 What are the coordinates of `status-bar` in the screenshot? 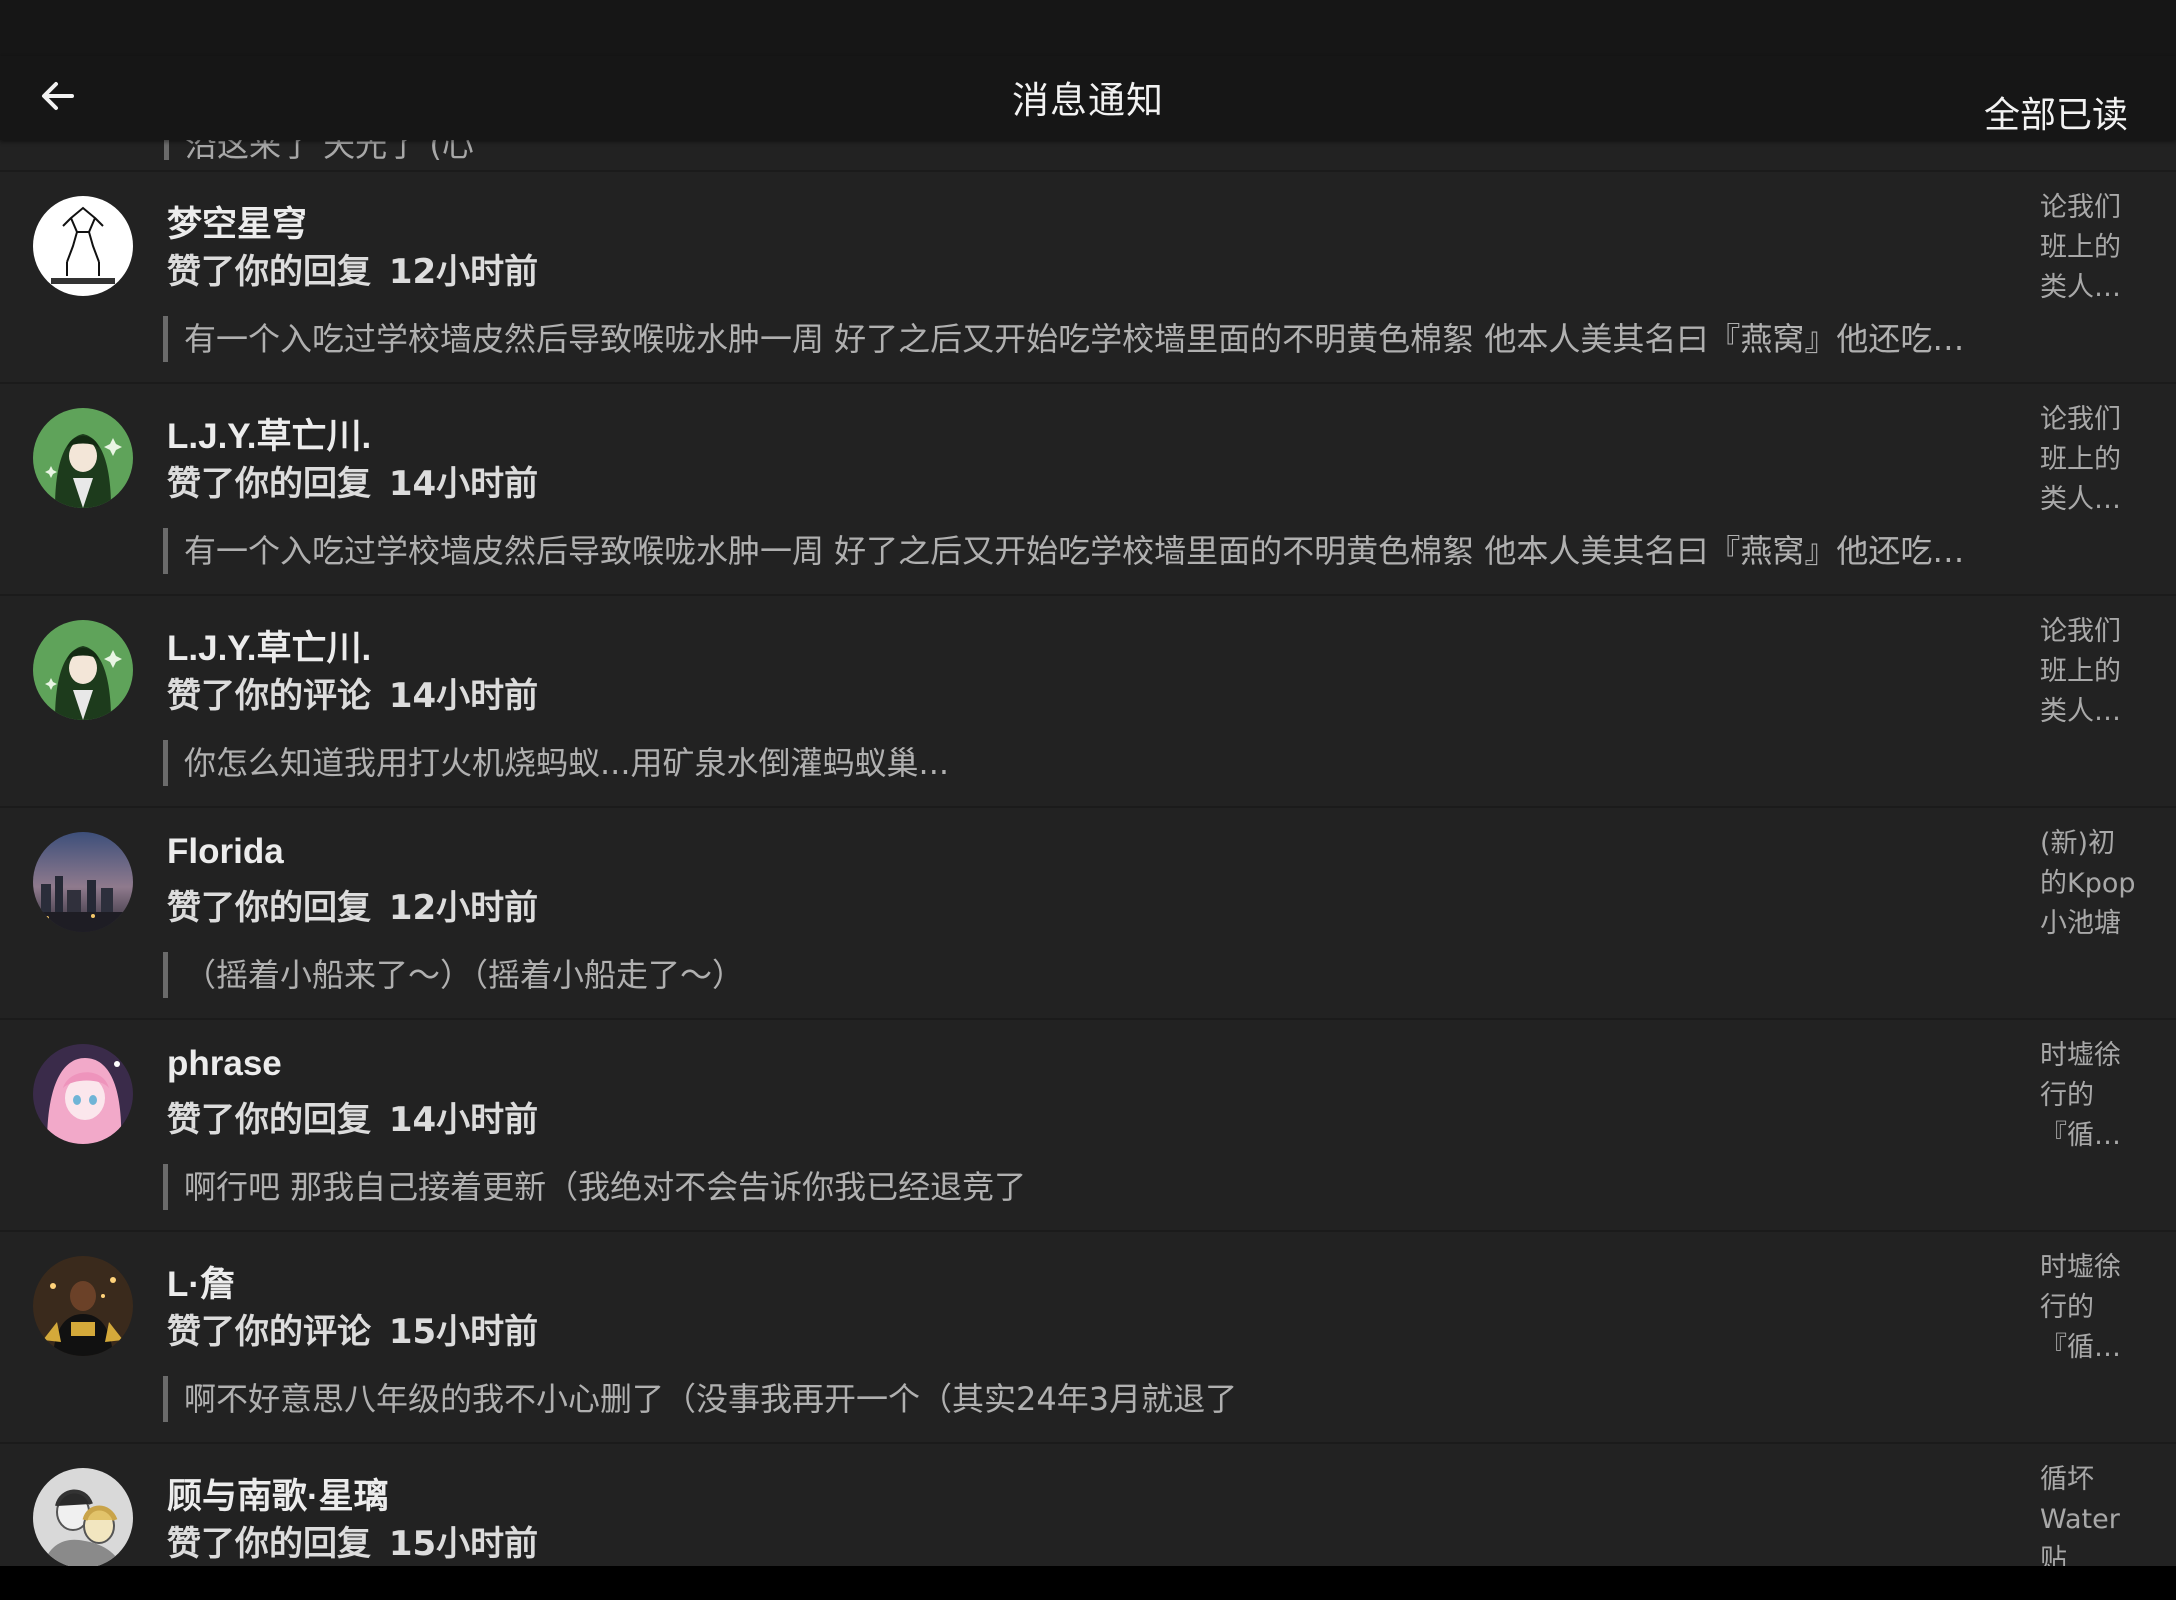 It's located at (1088, 28).